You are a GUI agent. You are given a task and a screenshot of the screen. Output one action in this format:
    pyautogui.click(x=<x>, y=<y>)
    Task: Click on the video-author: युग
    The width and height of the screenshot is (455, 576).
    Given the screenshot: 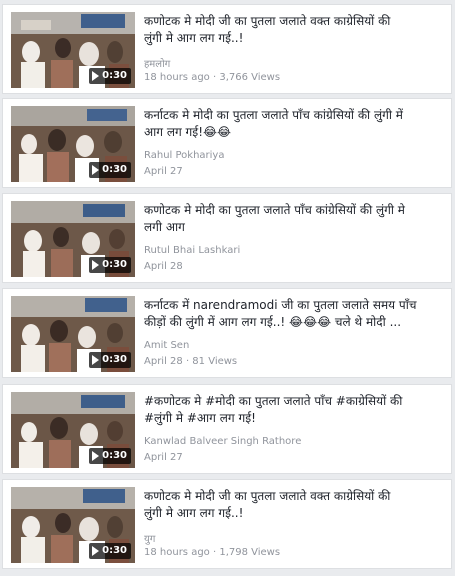 What is the action you would take?
    pyautogui.click(x=149, y=538)
    